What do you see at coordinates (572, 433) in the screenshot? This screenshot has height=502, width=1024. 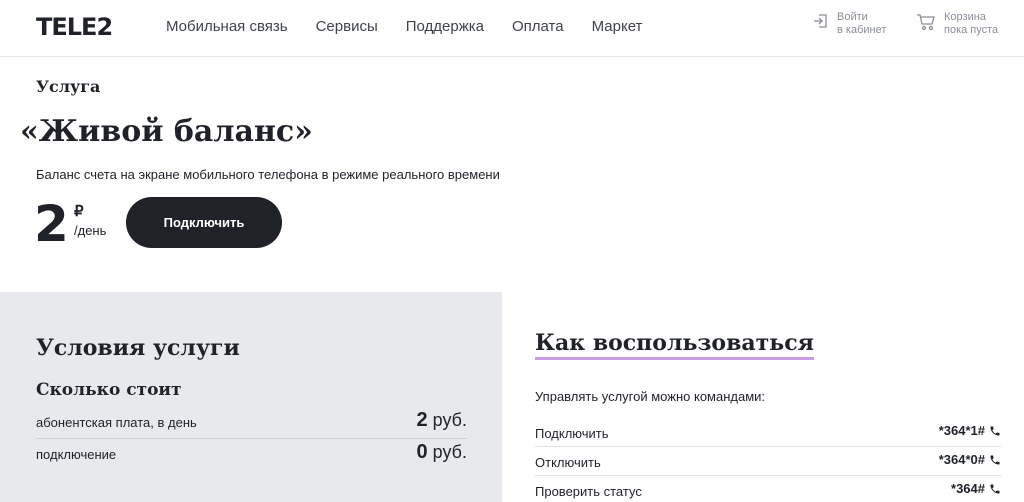 I see `command-label: Подключить` at bounding box center [572, 433].